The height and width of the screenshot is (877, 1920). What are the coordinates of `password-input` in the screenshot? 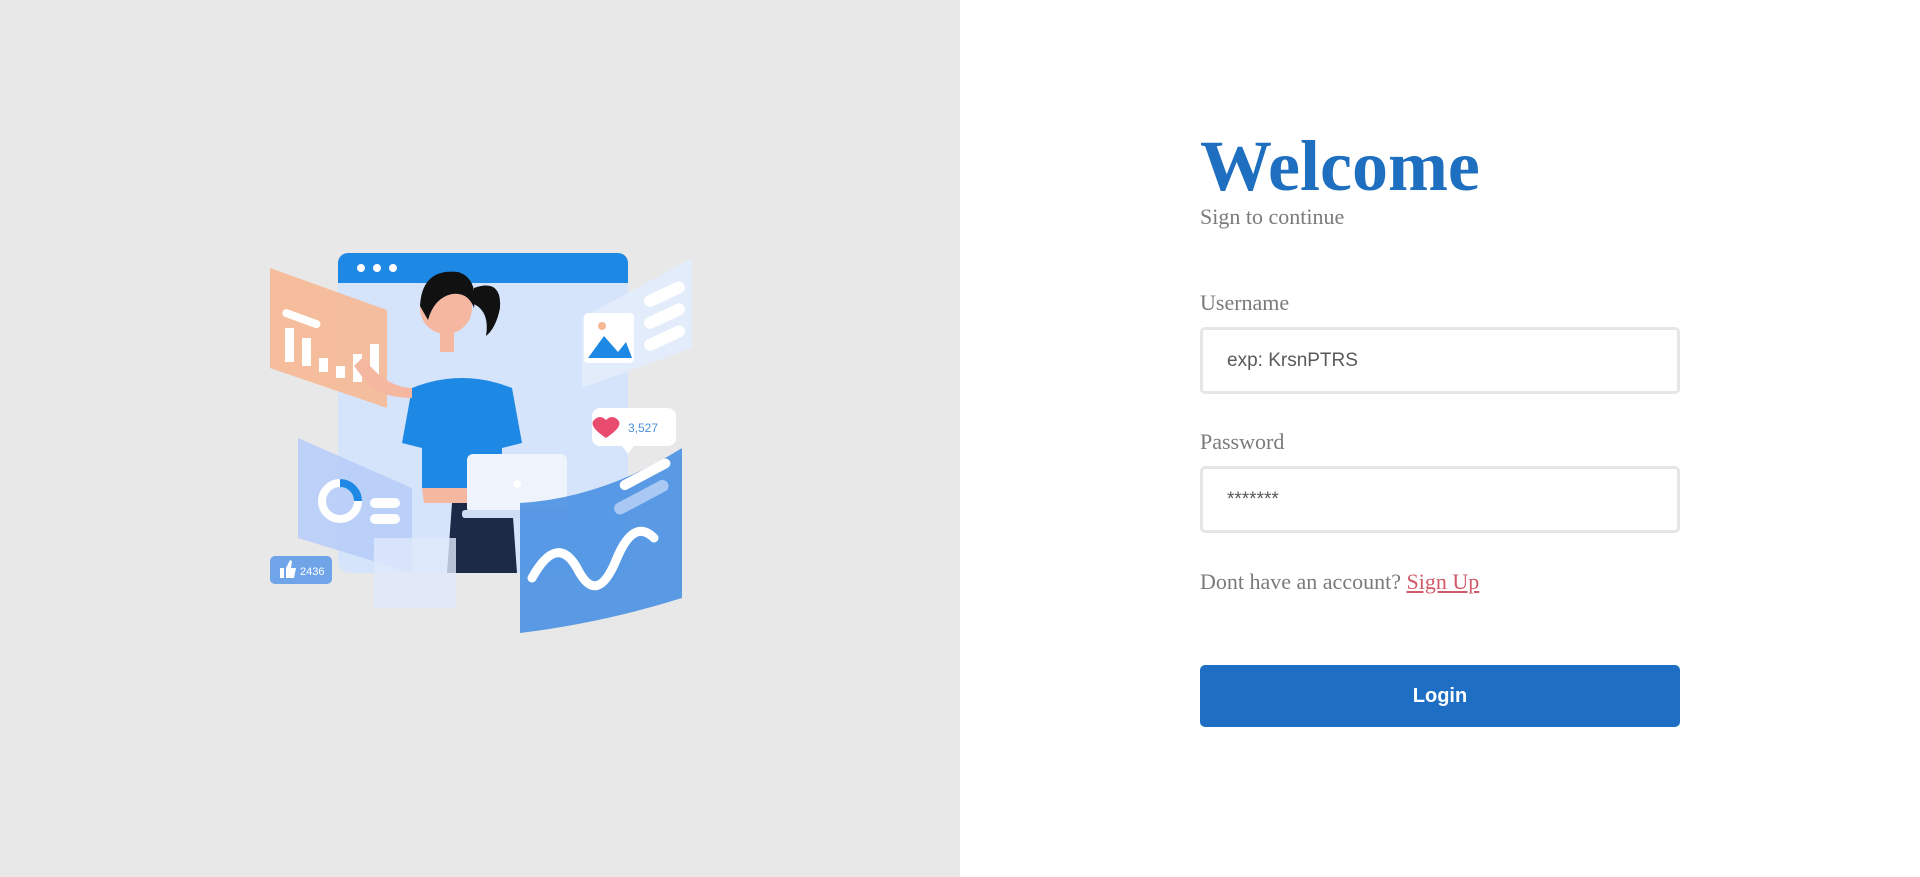 It's located at (1440, 499).